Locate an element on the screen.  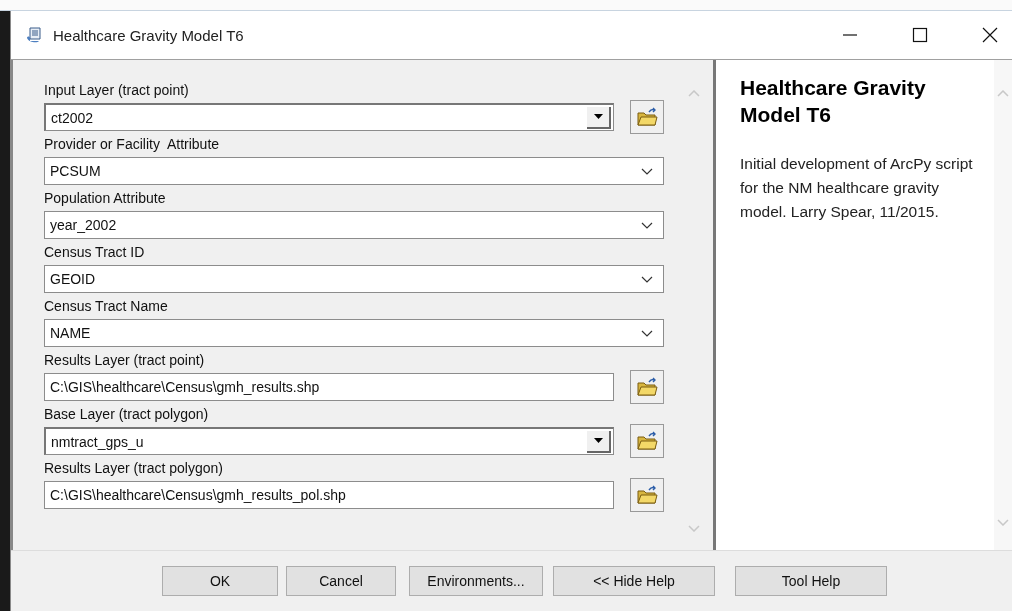
field-label: Census Tract Name is located at coordinates (106, 306).